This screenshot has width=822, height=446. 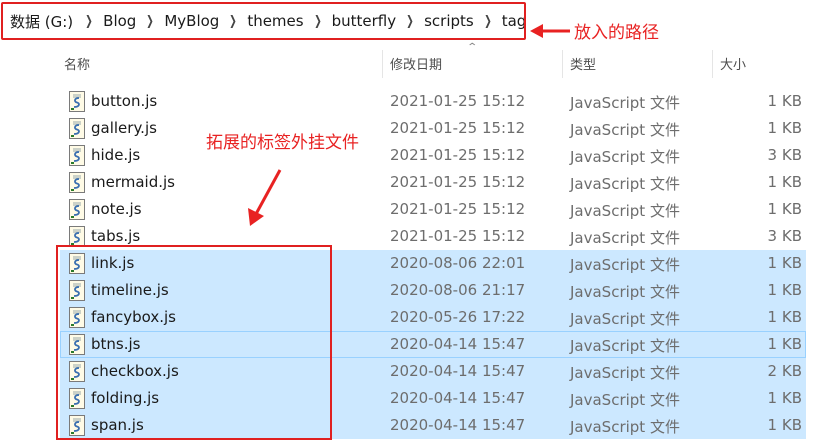 What do you see at coordinates (77, 63) in the screenshot?
I see `column-header-name: 名称` at bounding box center [77, 63].